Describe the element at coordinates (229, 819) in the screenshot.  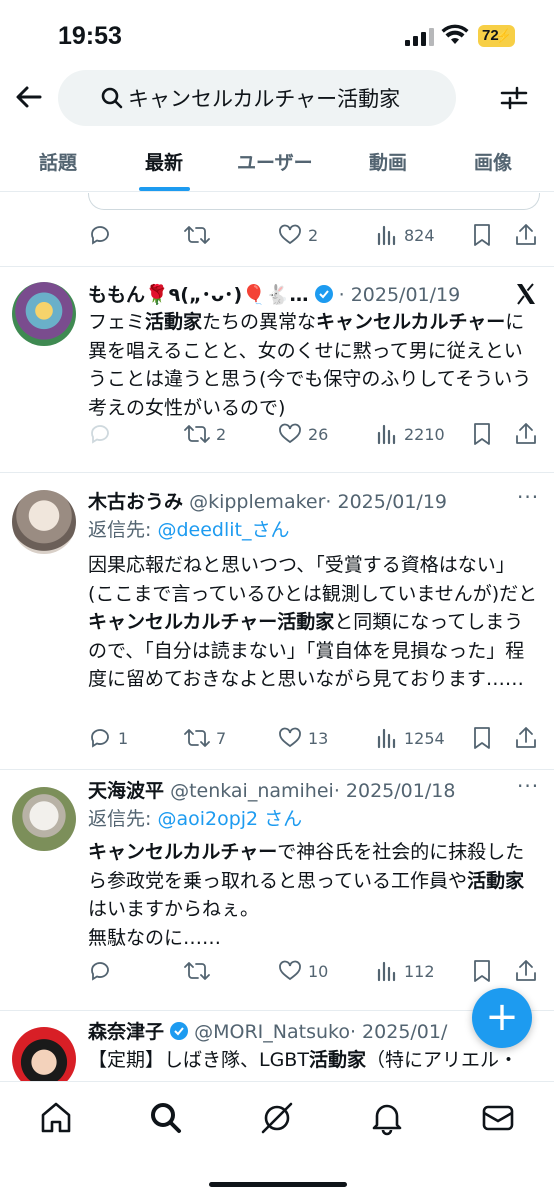
I see `reply-target-link: @aoi2opj2 さん` at that location.